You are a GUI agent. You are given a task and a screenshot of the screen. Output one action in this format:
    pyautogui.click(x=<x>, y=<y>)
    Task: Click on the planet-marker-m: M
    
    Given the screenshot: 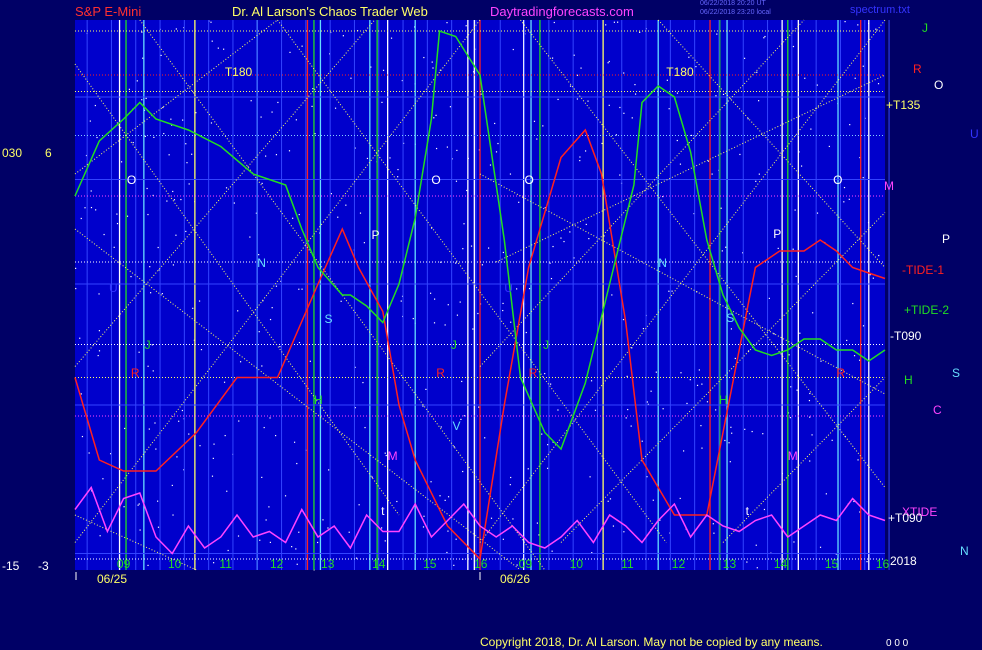 What is the action you would take?
    pyautogui.click(x=393, y=456)
    